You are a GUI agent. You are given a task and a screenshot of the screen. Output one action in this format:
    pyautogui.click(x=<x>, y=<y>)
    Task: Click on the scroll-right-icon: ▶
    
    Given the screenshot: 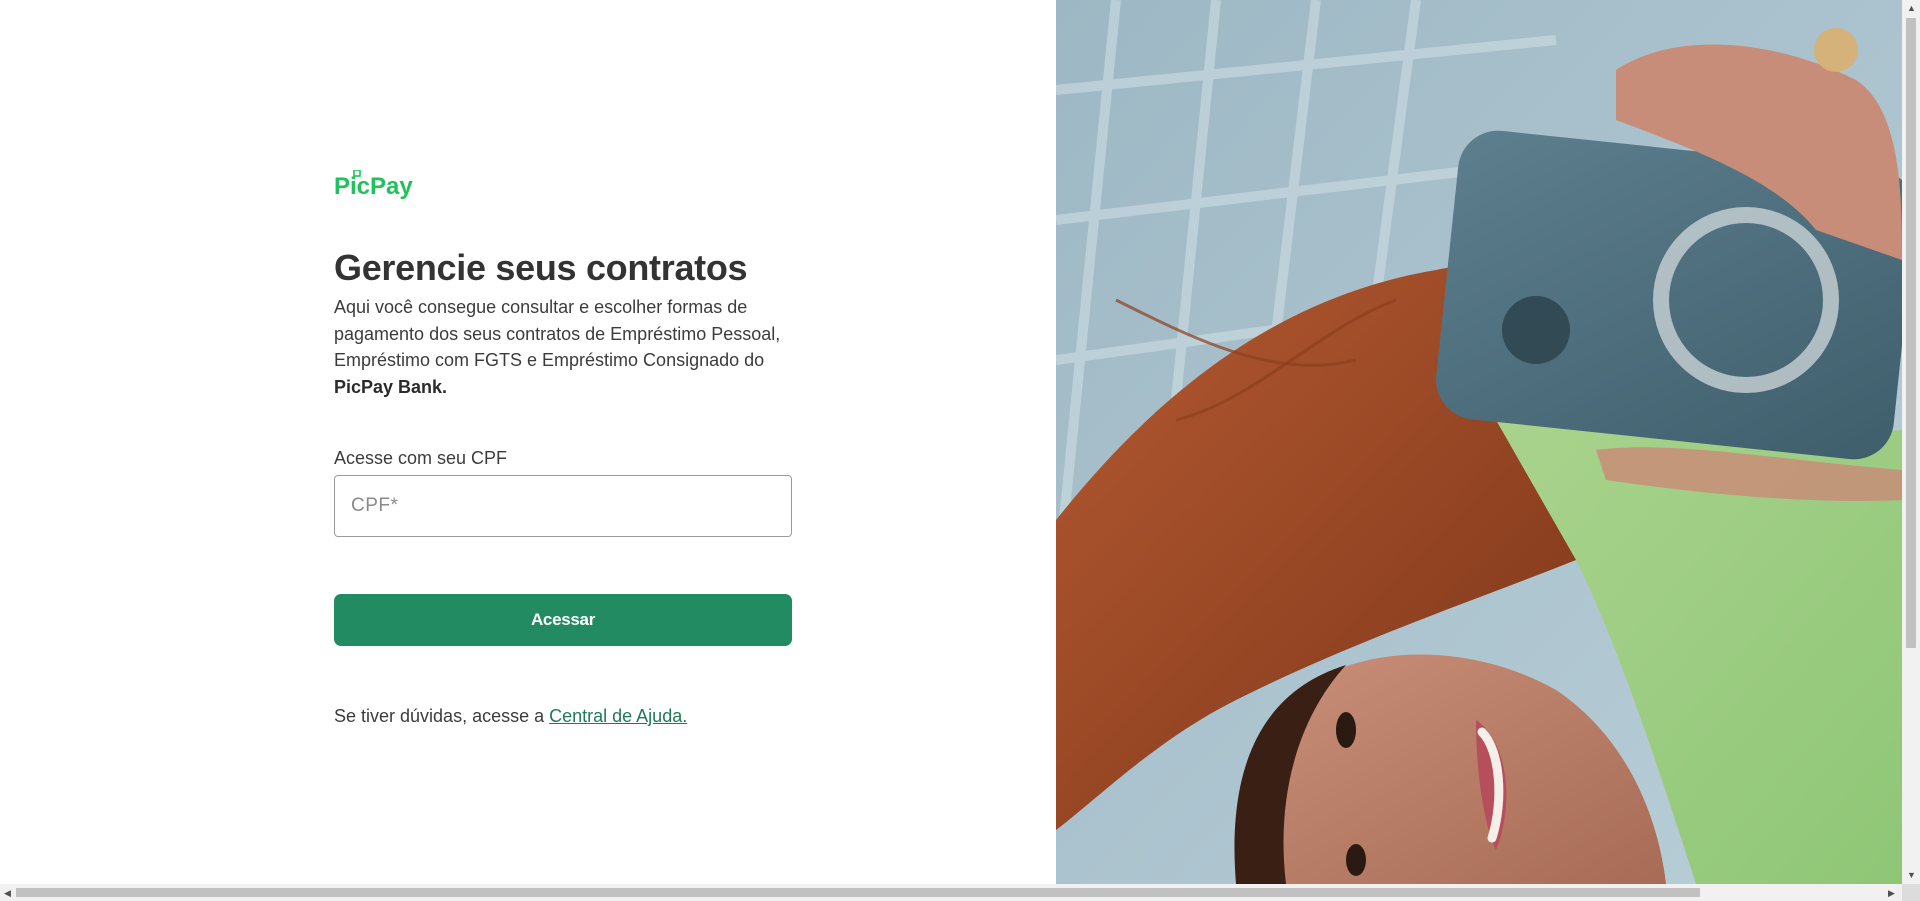 What is the action you would take?
    pyautogui.click(x=1891, y=893)
    